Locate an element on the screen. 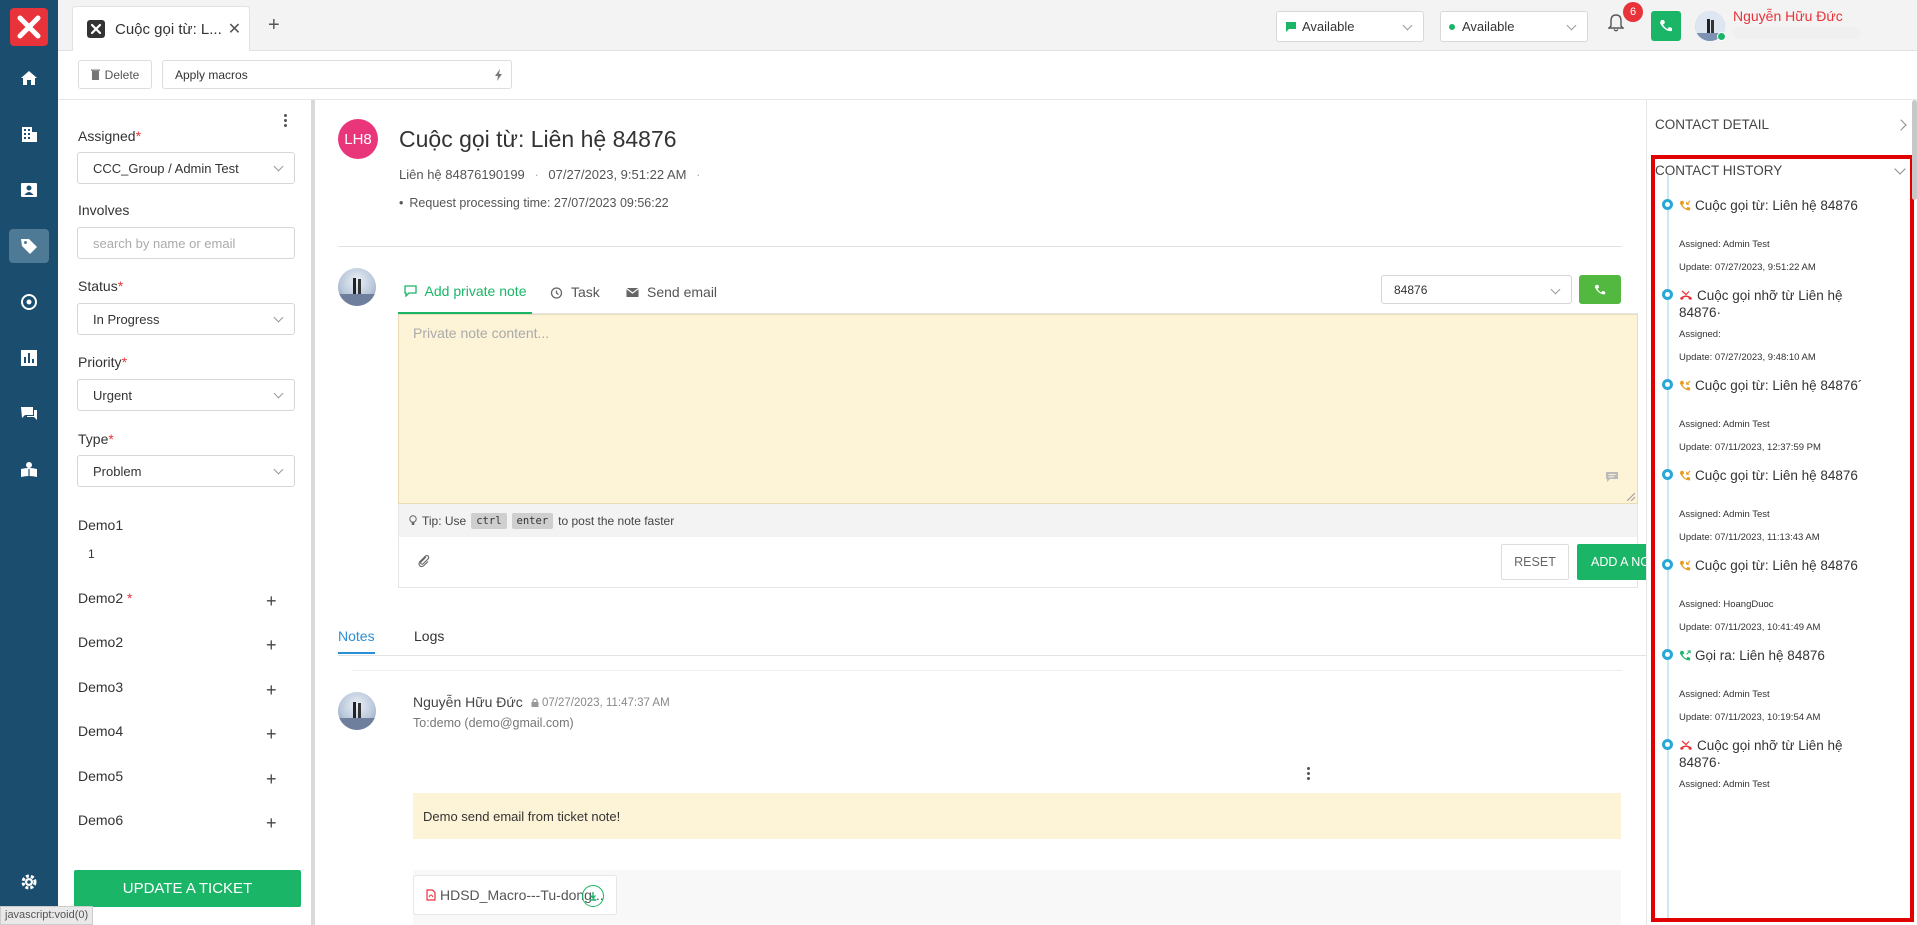  close-icon: ✕ is located at coordinates (234, 29).